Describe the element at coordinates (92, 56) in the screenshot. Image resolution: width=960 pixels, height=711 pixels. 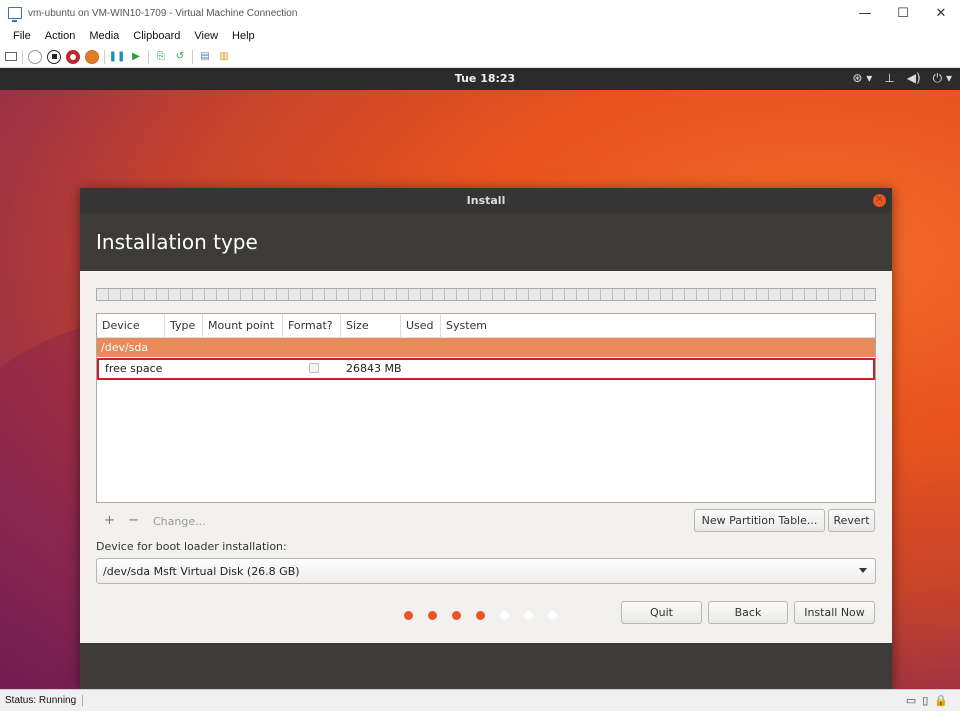
I see `save-icon` at that location.